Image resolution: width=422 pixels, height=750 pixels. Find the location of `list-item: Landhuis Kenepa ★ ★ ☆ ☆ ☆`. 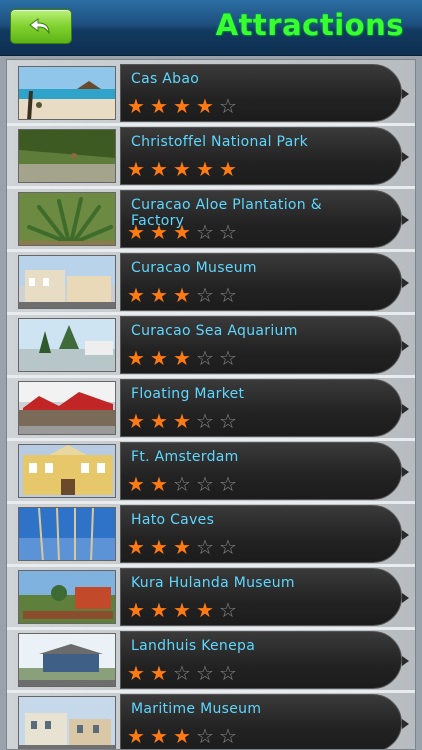

list-item: Landhuis Kenepa ★ ★ ☆ ☆ ☆ is located at coordinates (211, 661).